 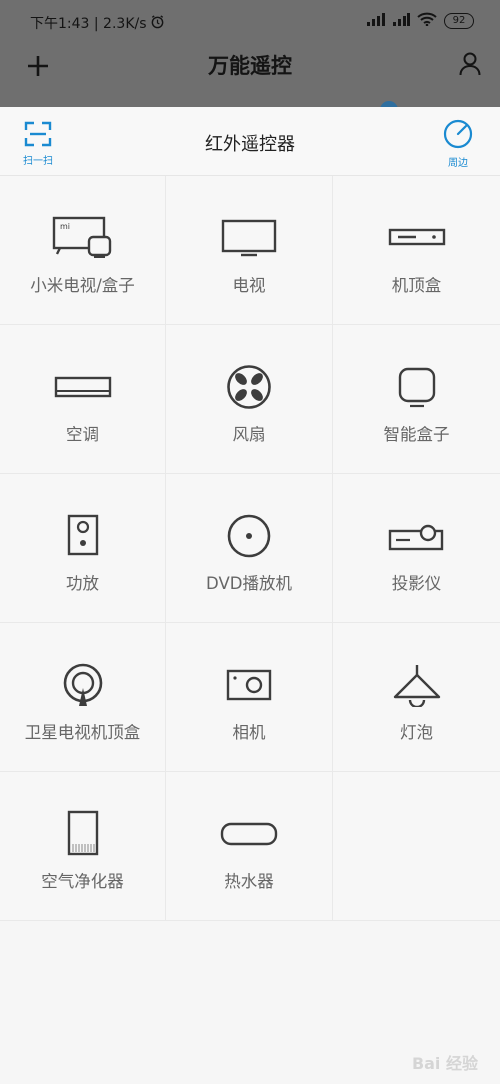 I want to click on device-smart-box: 智能盒子, so click(x=416, y=399).